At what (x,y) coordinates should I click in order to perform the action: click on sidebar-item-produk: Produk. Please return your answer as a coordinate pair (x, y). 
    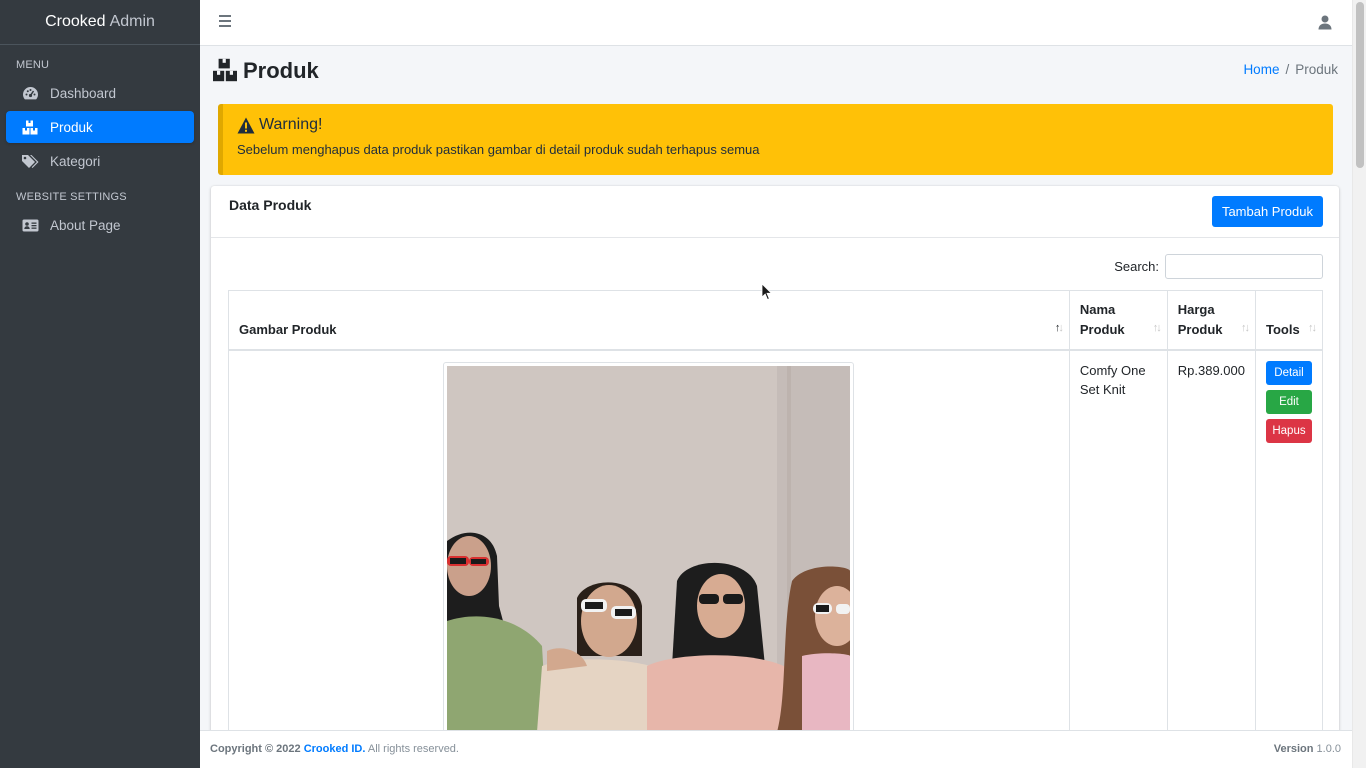
    Looking at the image, I should click on (100, 127).